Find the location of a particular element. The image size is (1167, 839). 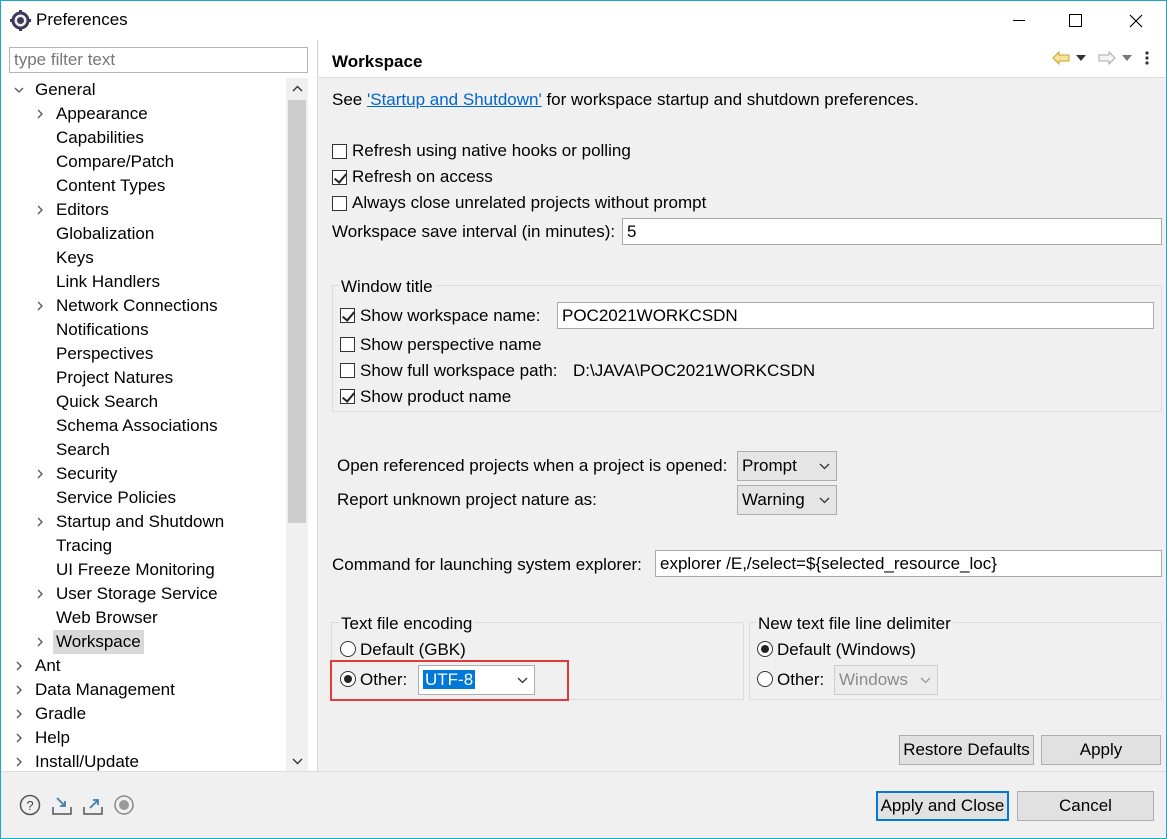

forward-arrow-icon is located at coordinates (1107, 58).